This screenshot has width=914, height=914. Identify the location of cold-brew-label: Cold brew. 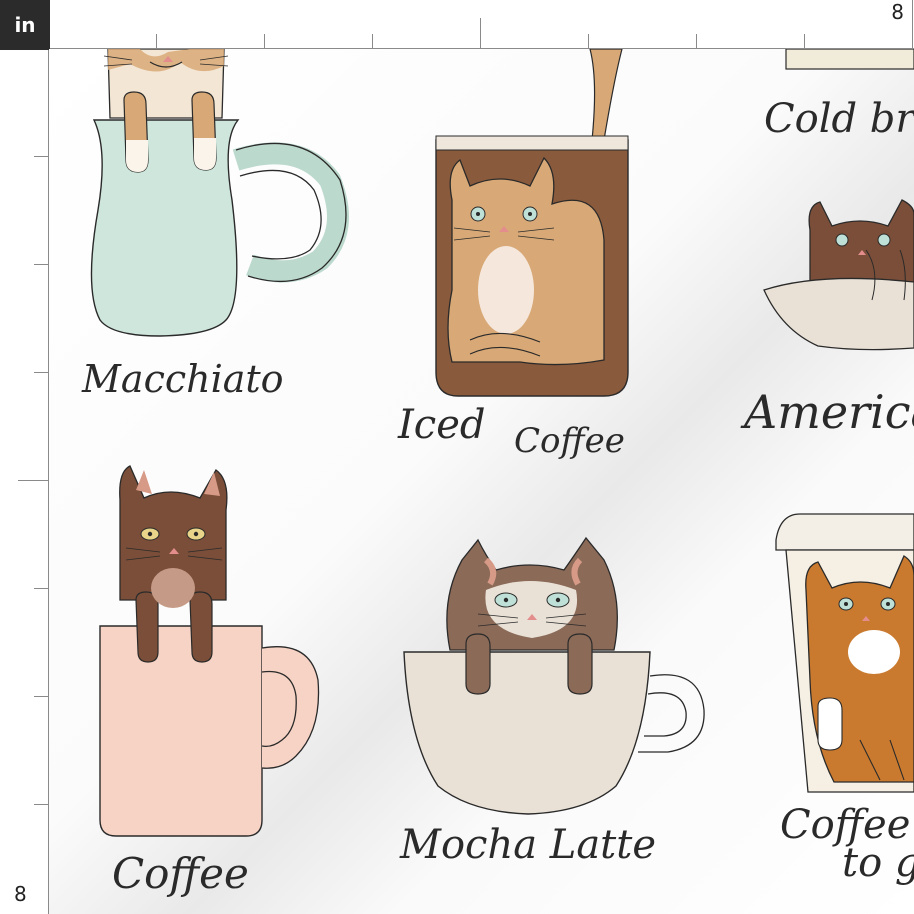
(839, 119).